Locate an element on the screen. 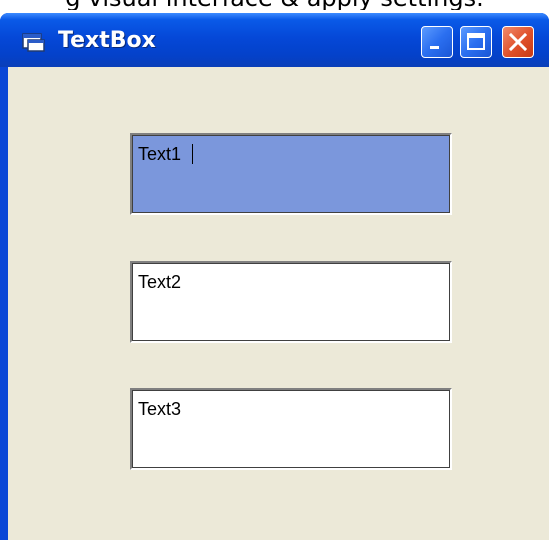 The image size is (549, 540). page-caption: g visual interface & apply settings. is located at coordinates (274, 5).